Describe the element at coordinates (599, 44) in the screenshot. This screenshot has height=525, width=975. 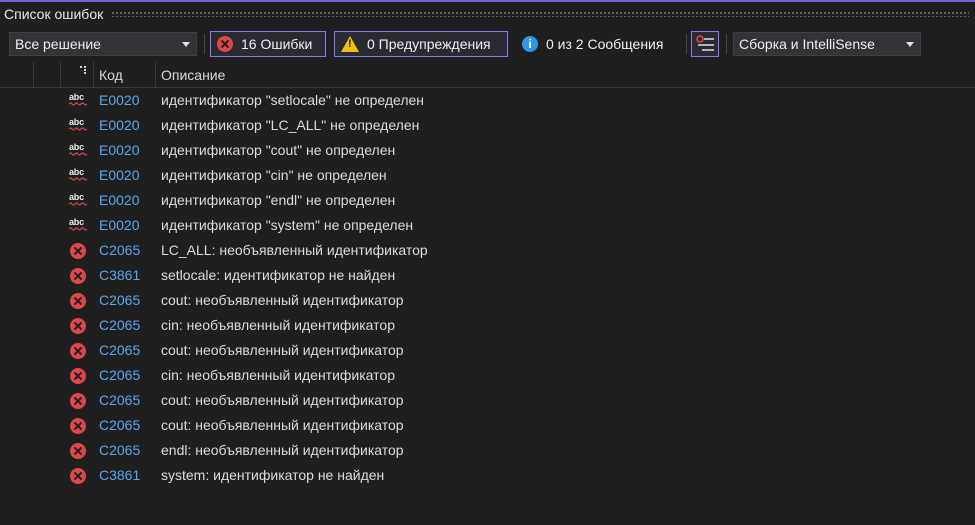
I see `messages-filter-button: i 0 из 2 Сообщения` at that location.